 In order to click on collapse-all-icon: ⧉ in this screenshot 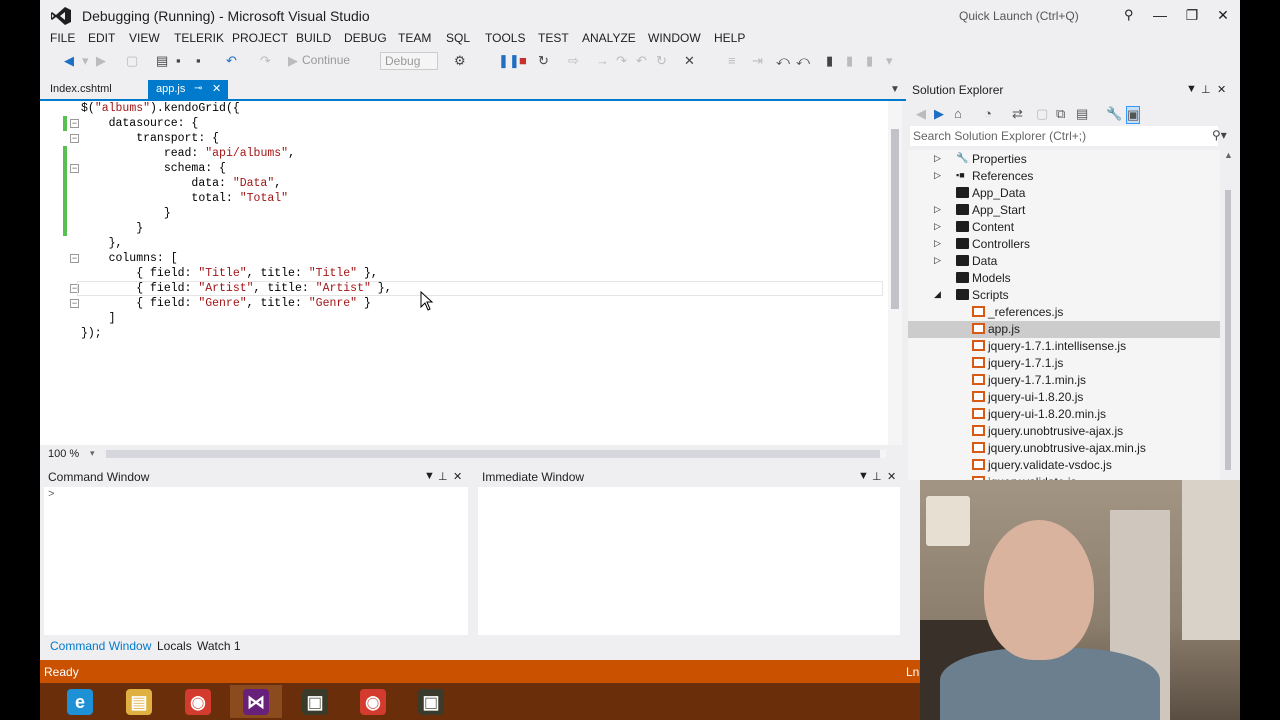, I will do `click(1060, 114)`.